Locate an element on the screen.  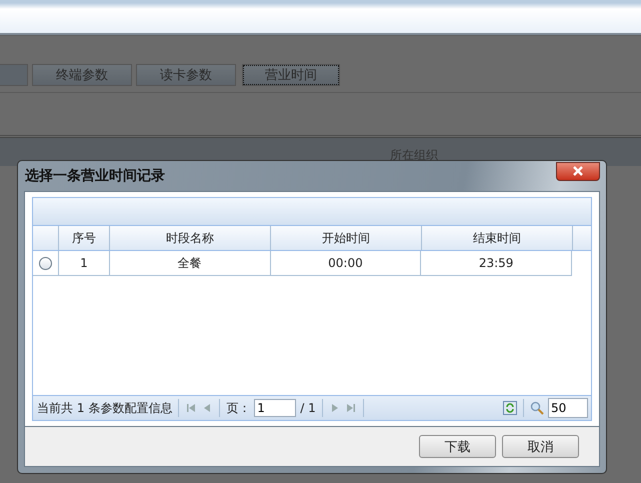
dialog-button: 取消 is located at coordinates (540, 446).